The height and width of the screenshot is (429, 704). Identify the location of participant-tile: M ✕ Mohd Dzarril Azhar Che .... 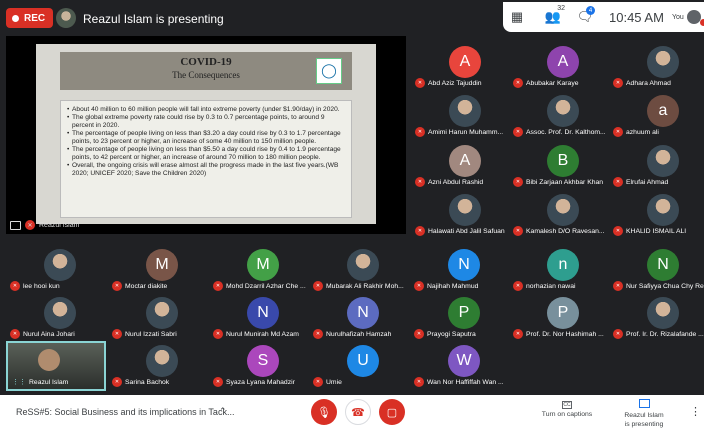
(263, 270).